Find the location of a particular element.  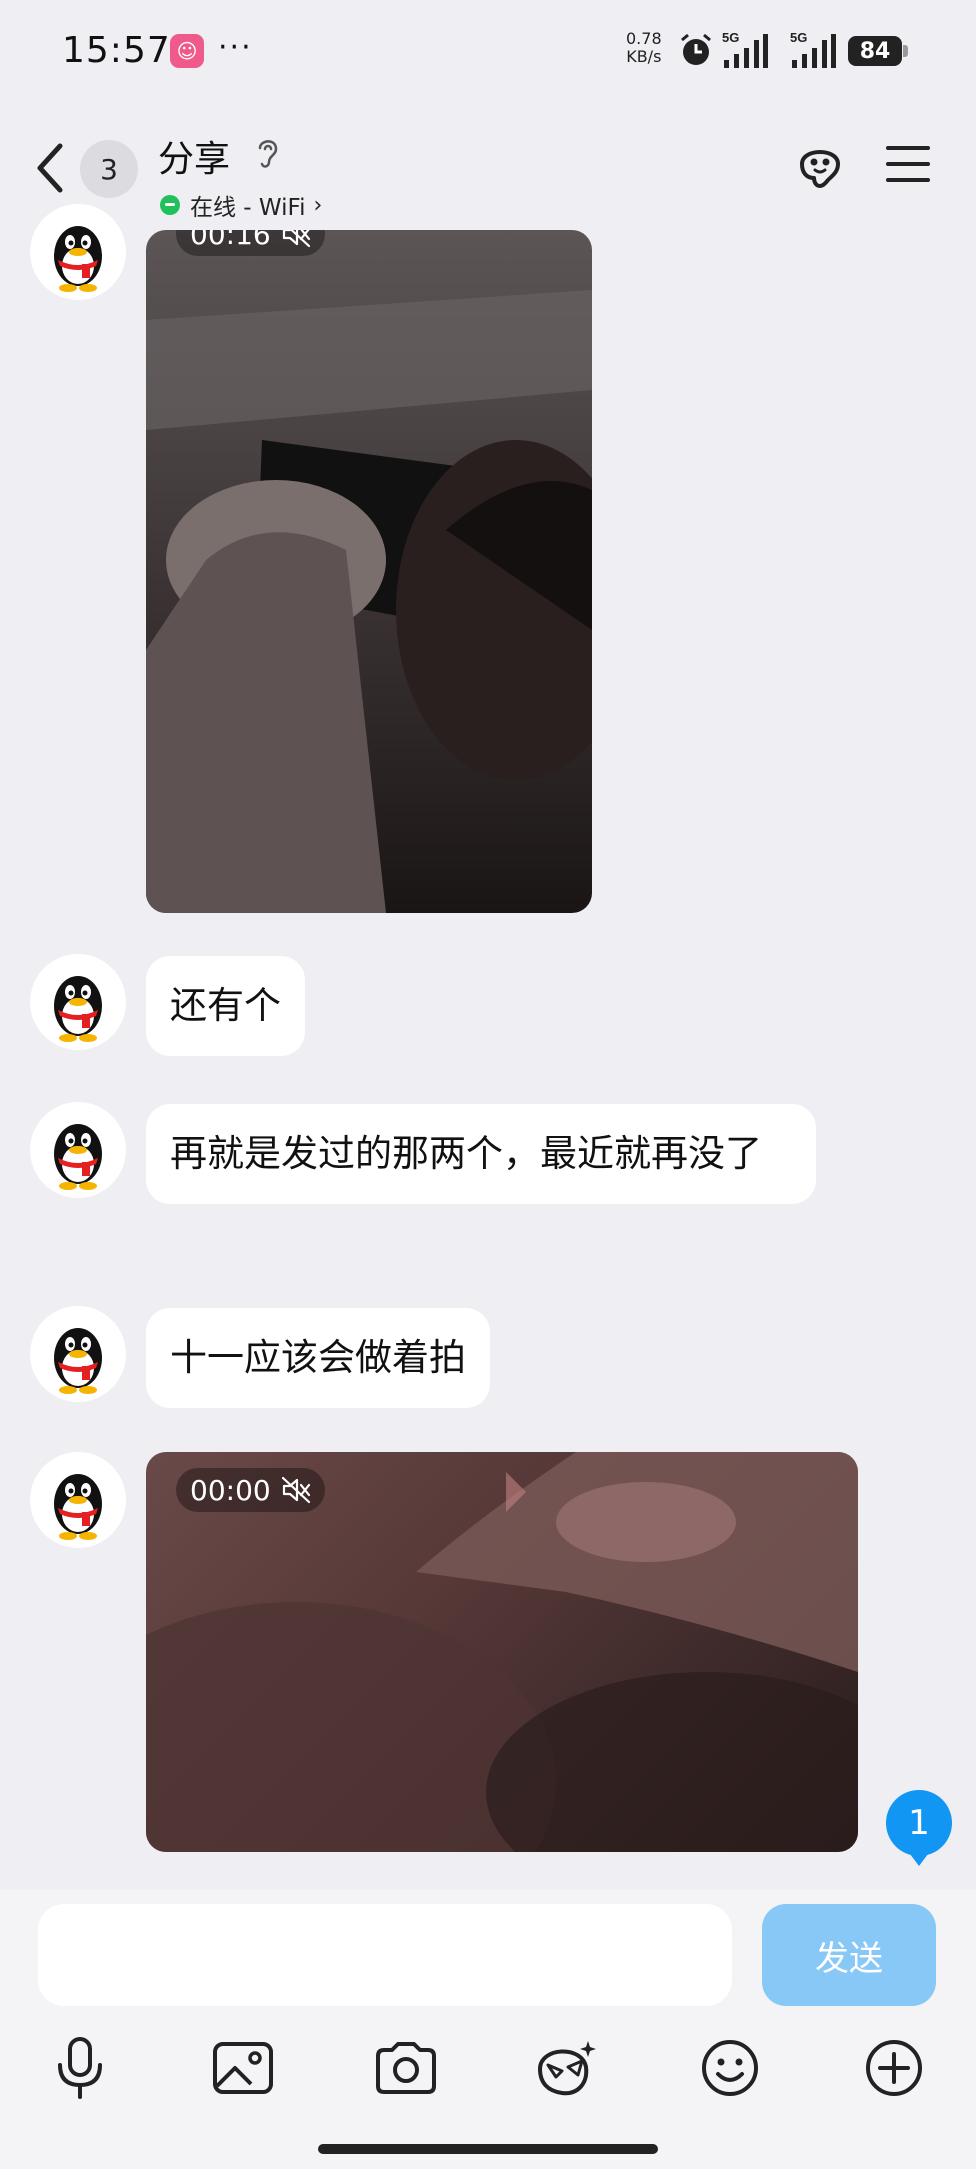

signal-5g-icon-2: 5G is located at coordinates (813, 49).